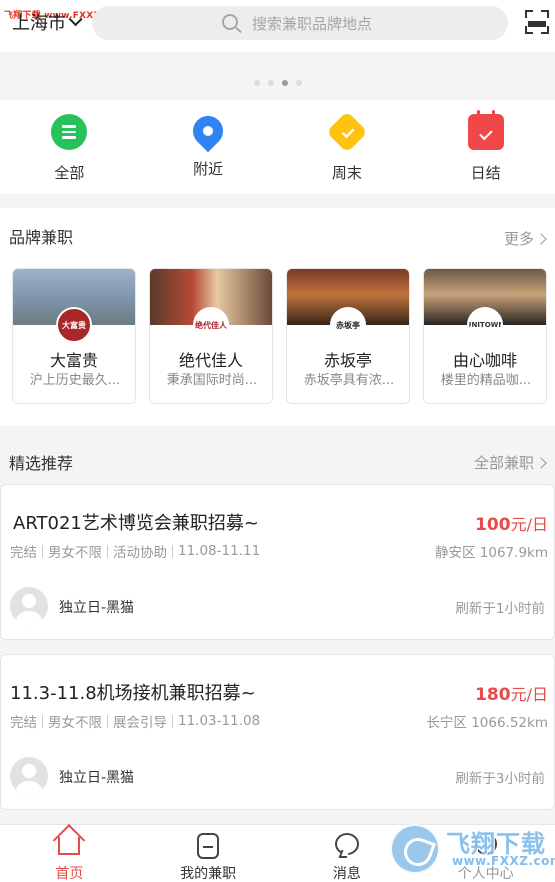 The image size is (555, 882). I want to click on brand-name: 绝代佳人, so click(210, 360).